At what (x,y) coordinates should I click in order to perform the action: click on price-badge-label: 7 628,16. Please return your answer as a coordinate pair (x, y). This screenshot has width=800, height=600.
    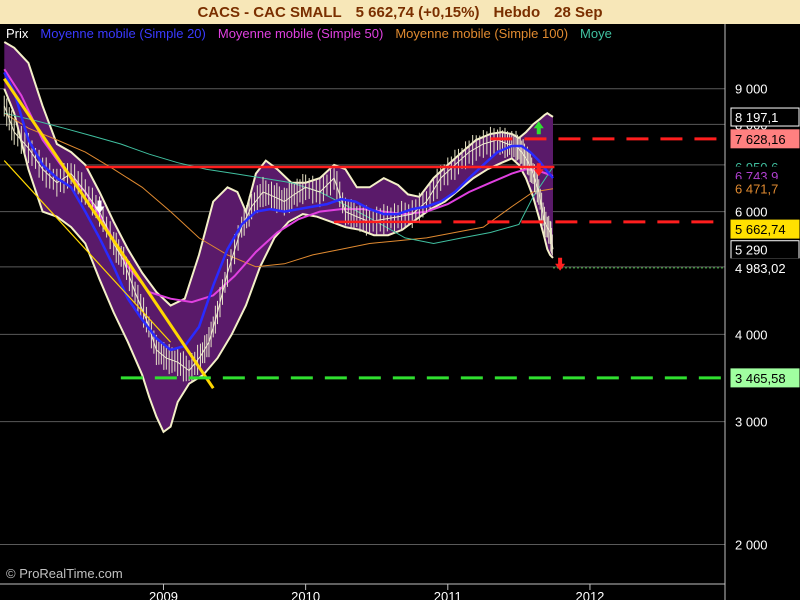
    Looking at the image, I should click on (760, 139).